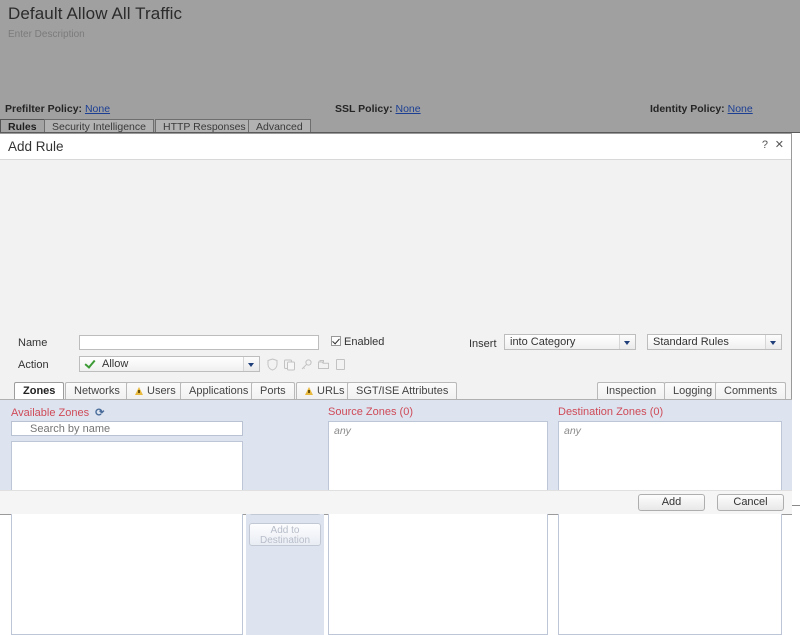 The height and width of the screenshot is (635, 800). I want to click on transfer-button-column: Add to Source Add to Destination, so click(285, 518).